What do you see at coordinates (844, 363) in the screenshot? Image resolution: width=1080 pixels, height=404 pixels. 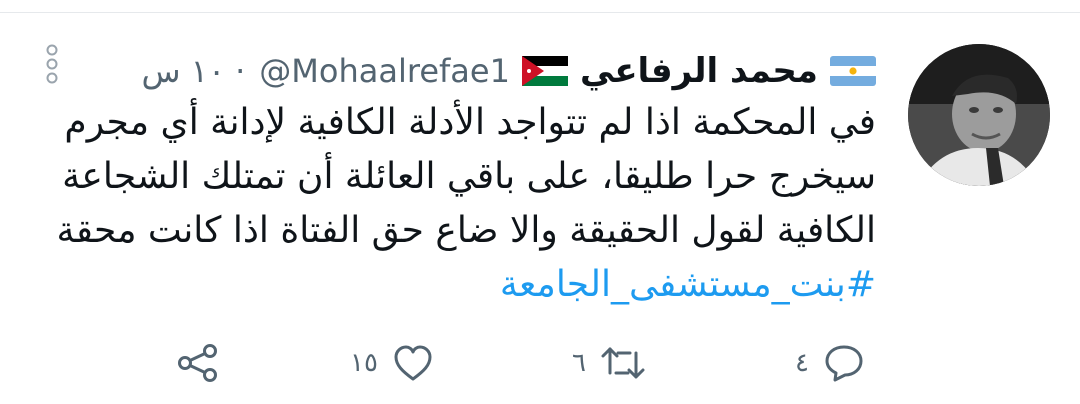 I see `reply-icon` at bounding box center [844, 363].